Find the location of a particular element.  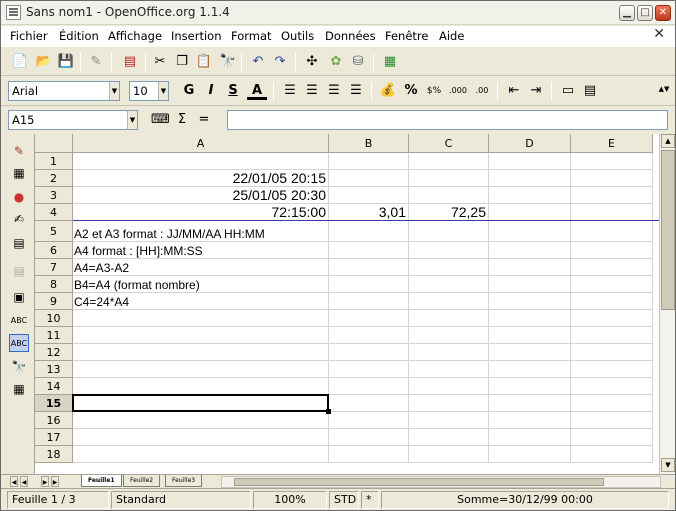

row-header-3: 3 is located at coordinates (54, 195).